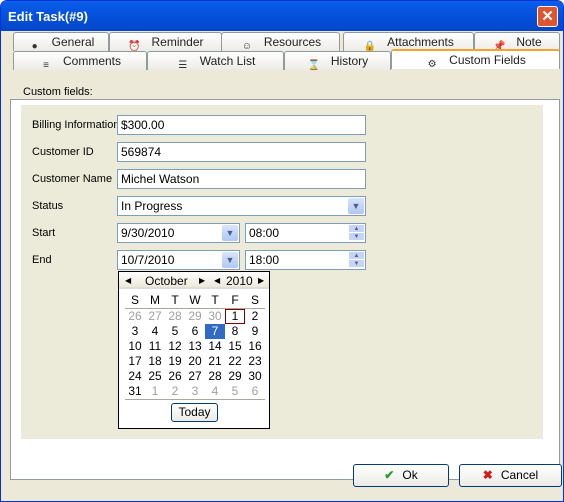 This screenshot has width=564, height=502. I want to click on calendar-day: 19, so click(175, 361).